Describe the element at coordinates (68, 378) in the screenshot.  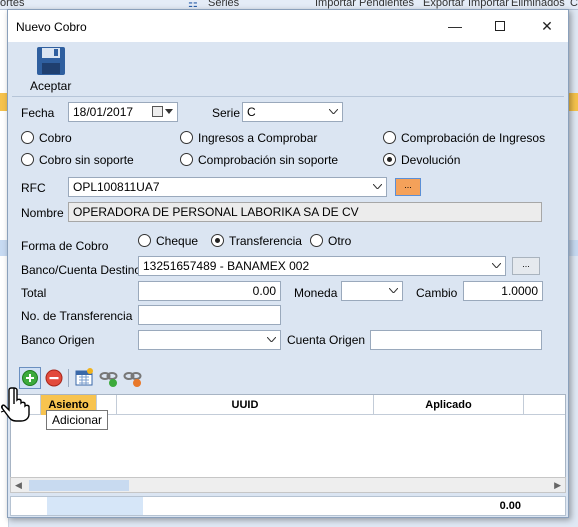
I see `toolbar-divider` at that location.